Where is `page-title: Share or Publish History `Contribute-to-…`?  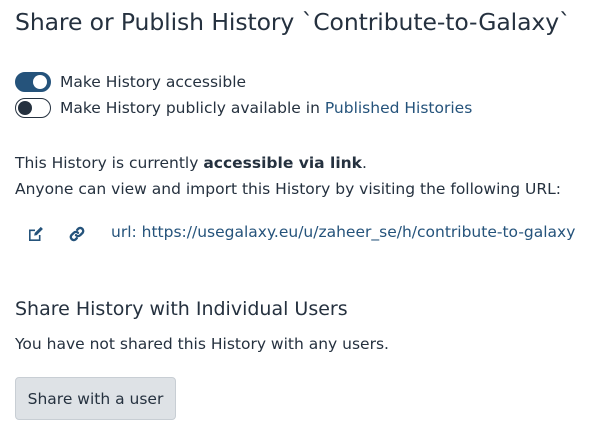
page-title: Share or Publish History `Contribute-to-… is located at coordinates (293, 22).